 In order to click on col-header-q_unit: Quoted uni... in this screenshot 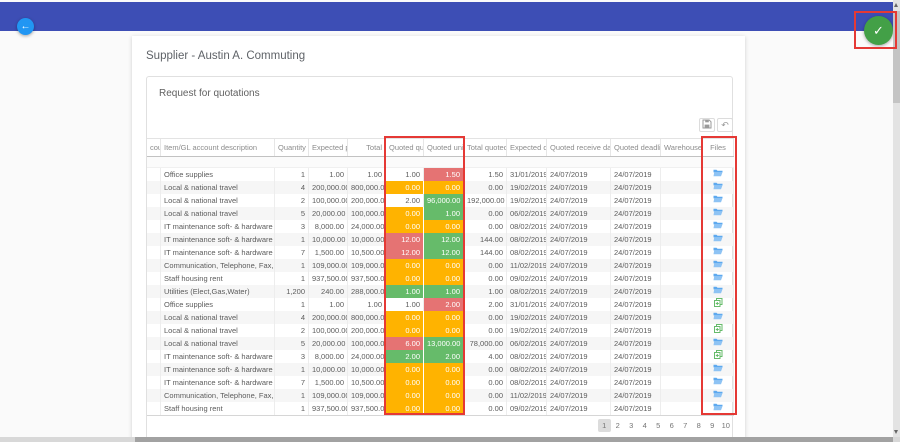, I will do `click(444, 147)`.